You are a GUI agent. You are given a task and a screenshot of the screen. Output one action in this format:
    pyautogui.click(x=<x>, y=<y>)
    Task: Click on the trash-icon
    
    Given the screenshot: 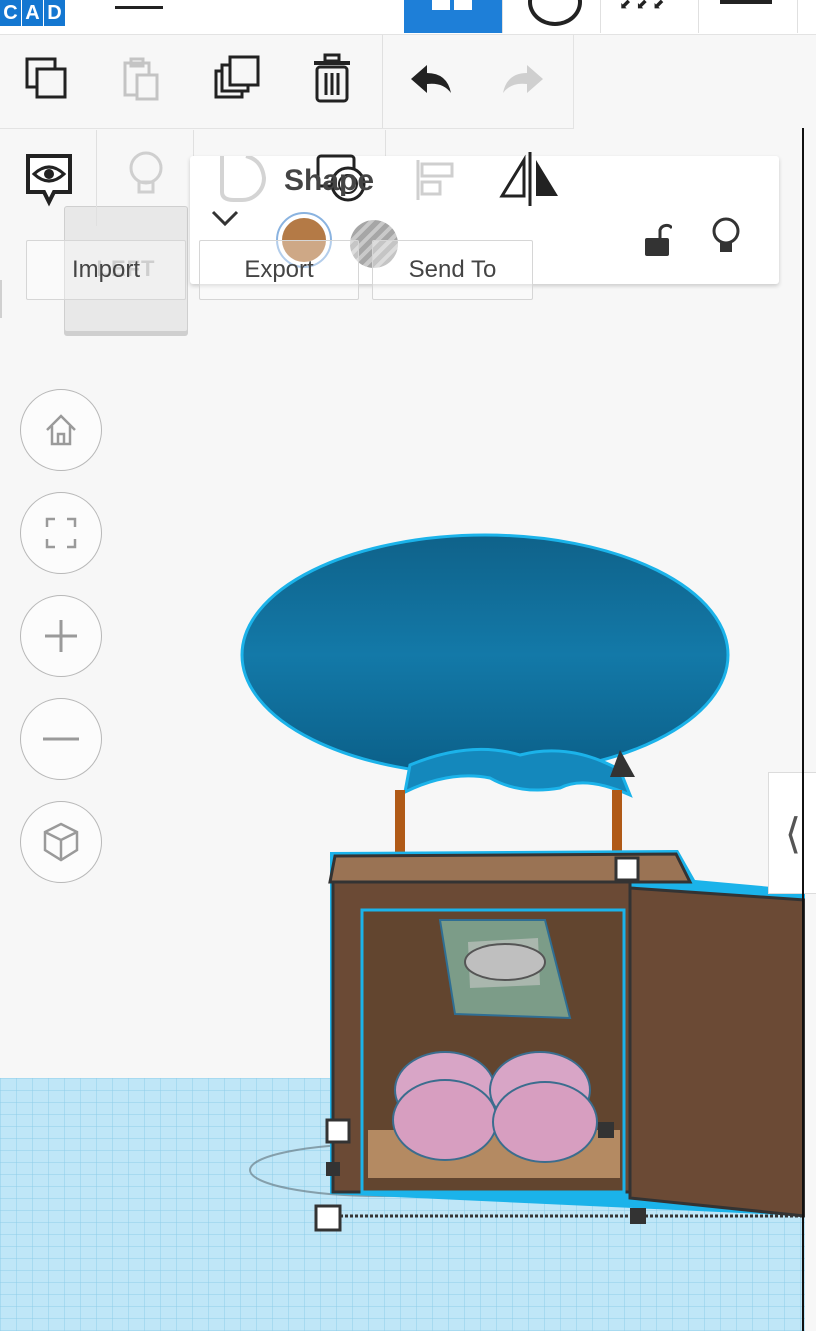 What is the action you would take?
    pyautogui.click(x=332, y=78)
    